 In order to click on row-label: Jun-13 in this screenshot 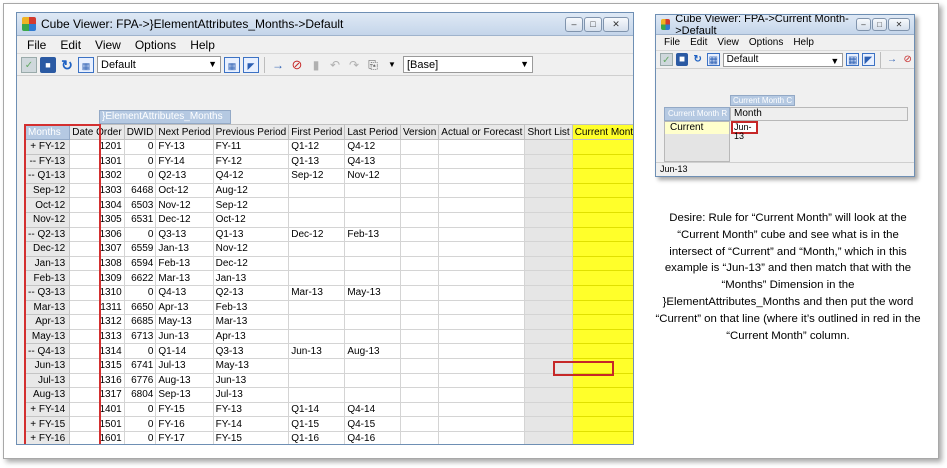, I will do `click(47, 365)`.